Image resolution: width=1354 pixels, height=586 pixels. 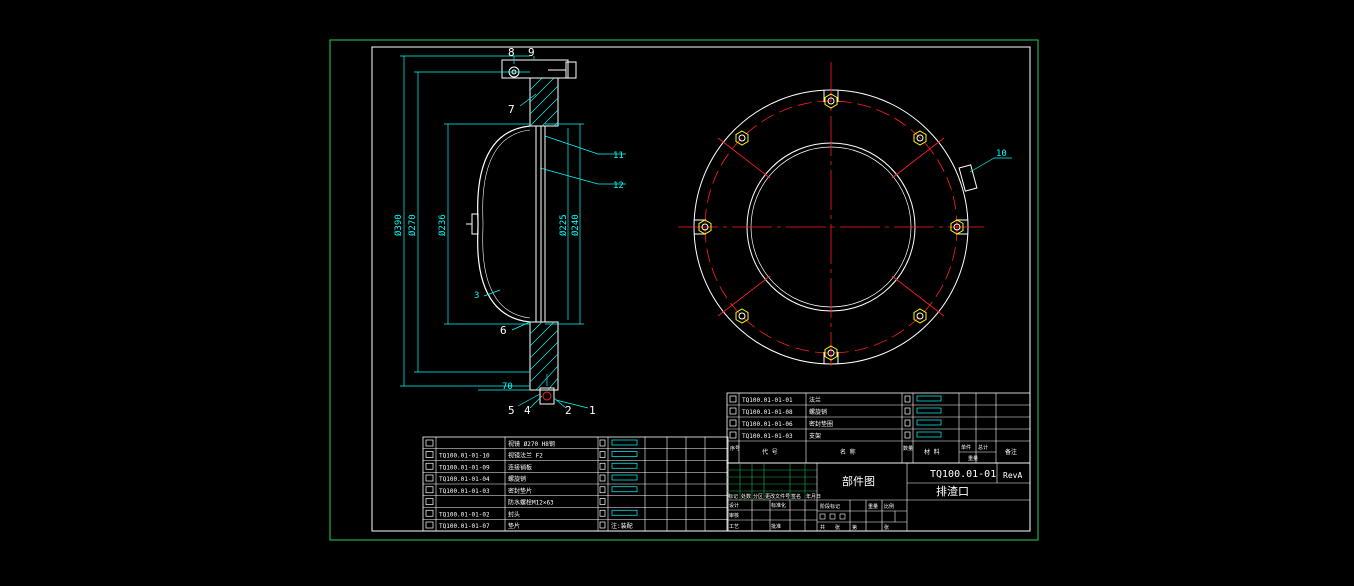 I want to click on stage-label: 阶段标记, so click(x=830, y=506).